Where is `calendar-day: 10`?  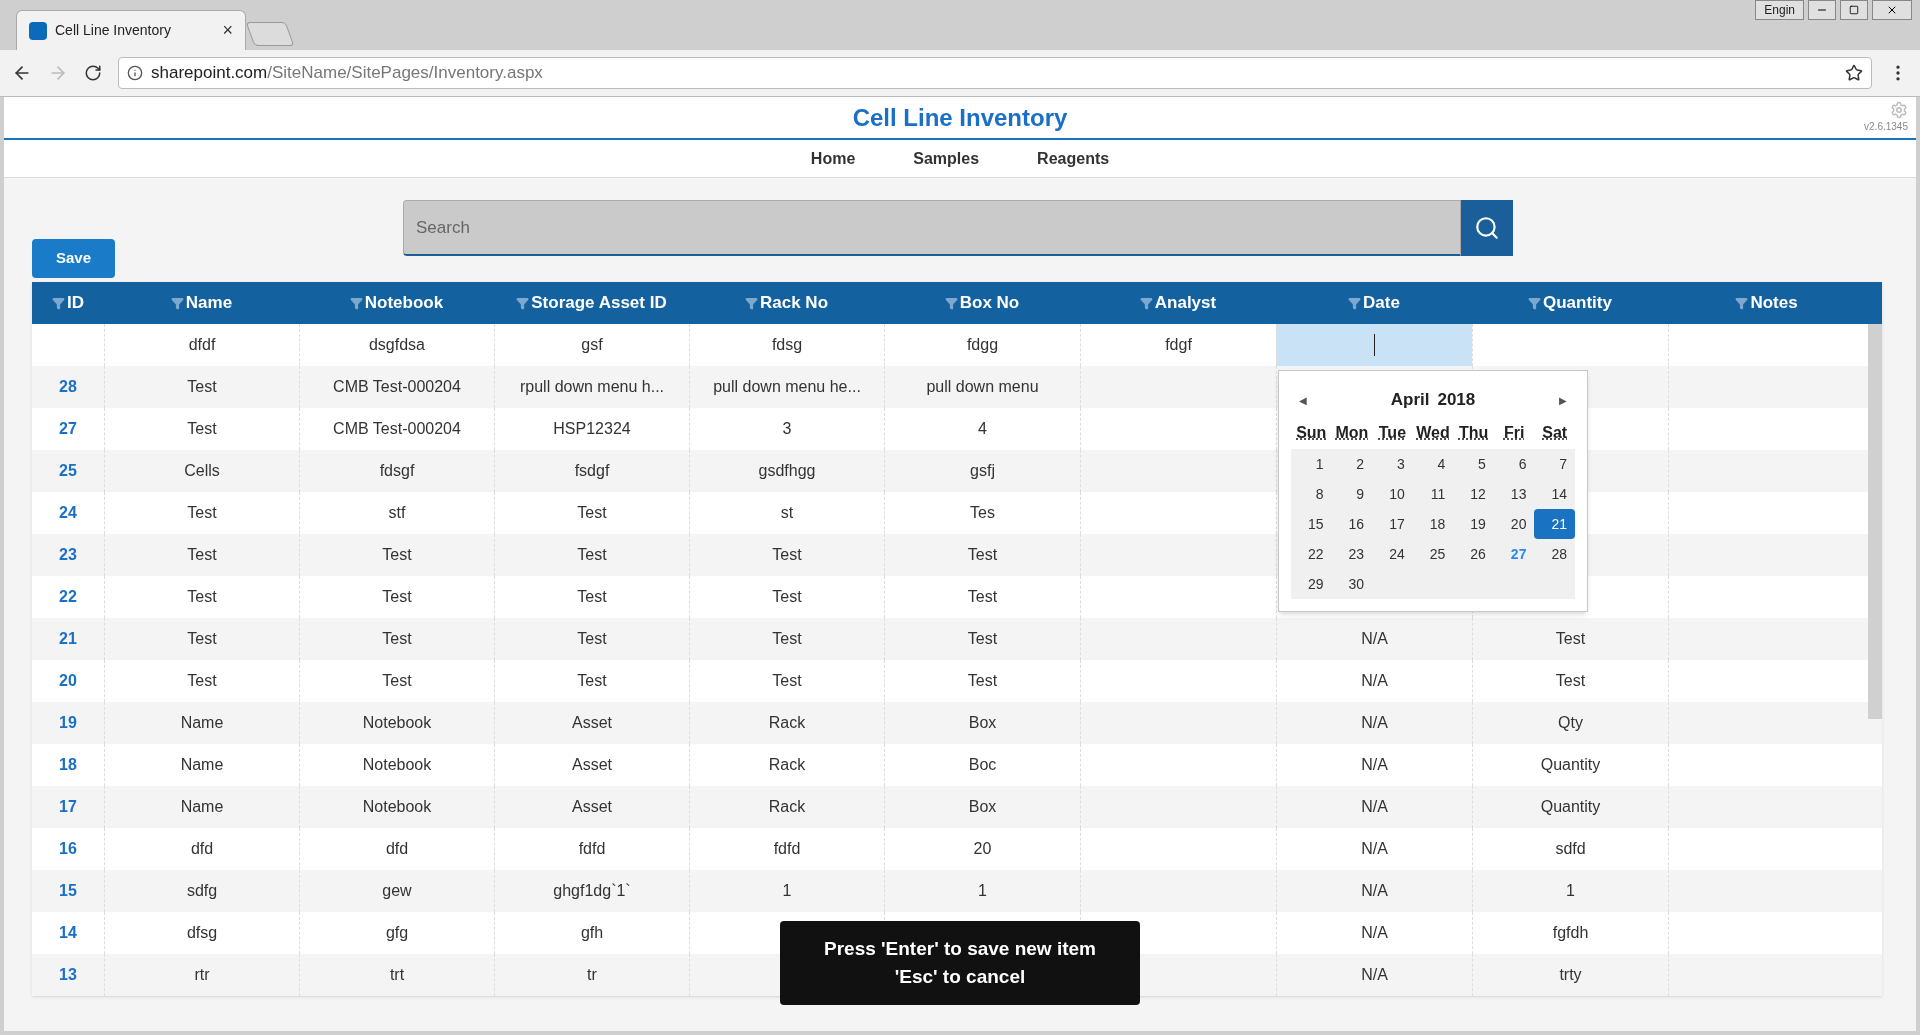
calendar-day: 10 is located at coordinates (1392, 494).